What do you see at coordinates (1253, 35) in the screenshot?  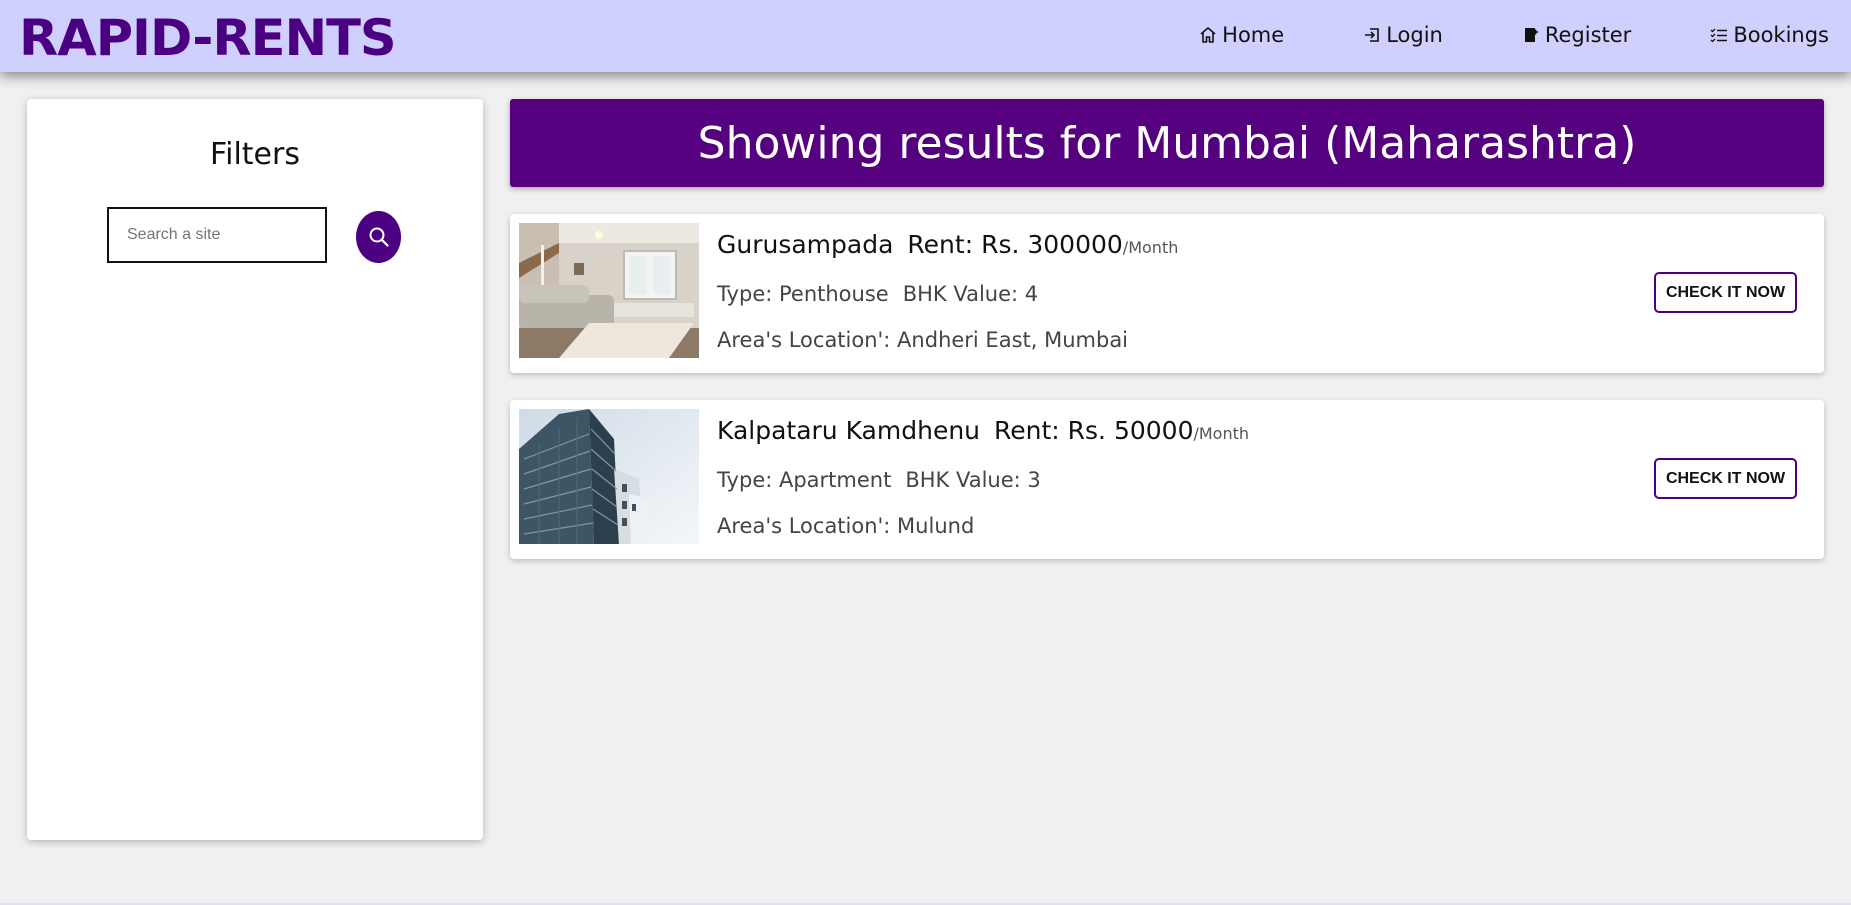 I see `nav-home-label: Home` at bounding box center [1253, 35].